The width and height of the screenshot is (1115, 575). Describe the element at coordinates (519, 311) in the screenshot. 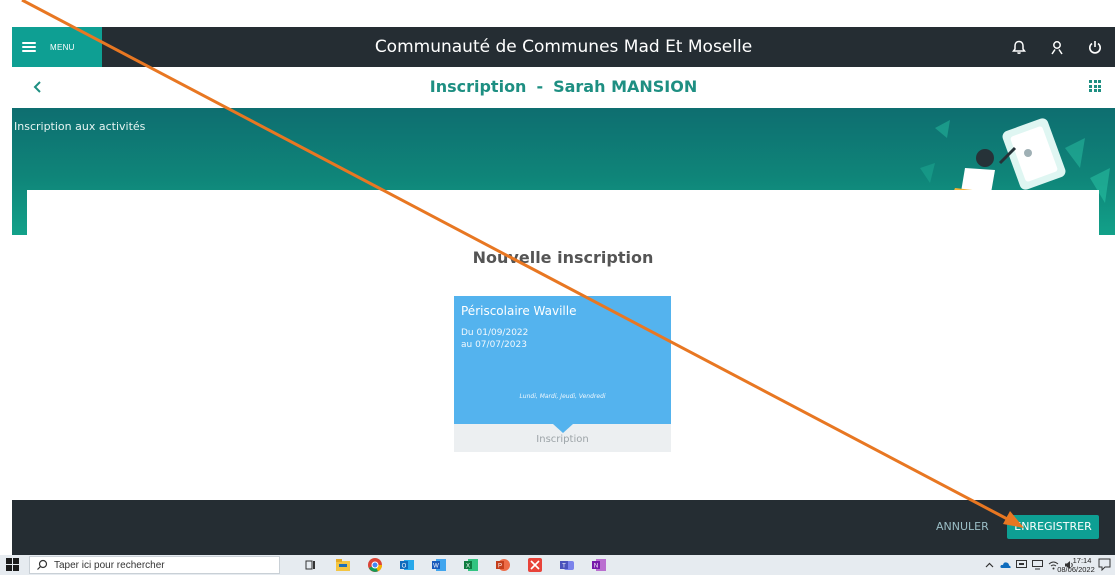

I see `activity-name: Périscolaire Waville` at that location.